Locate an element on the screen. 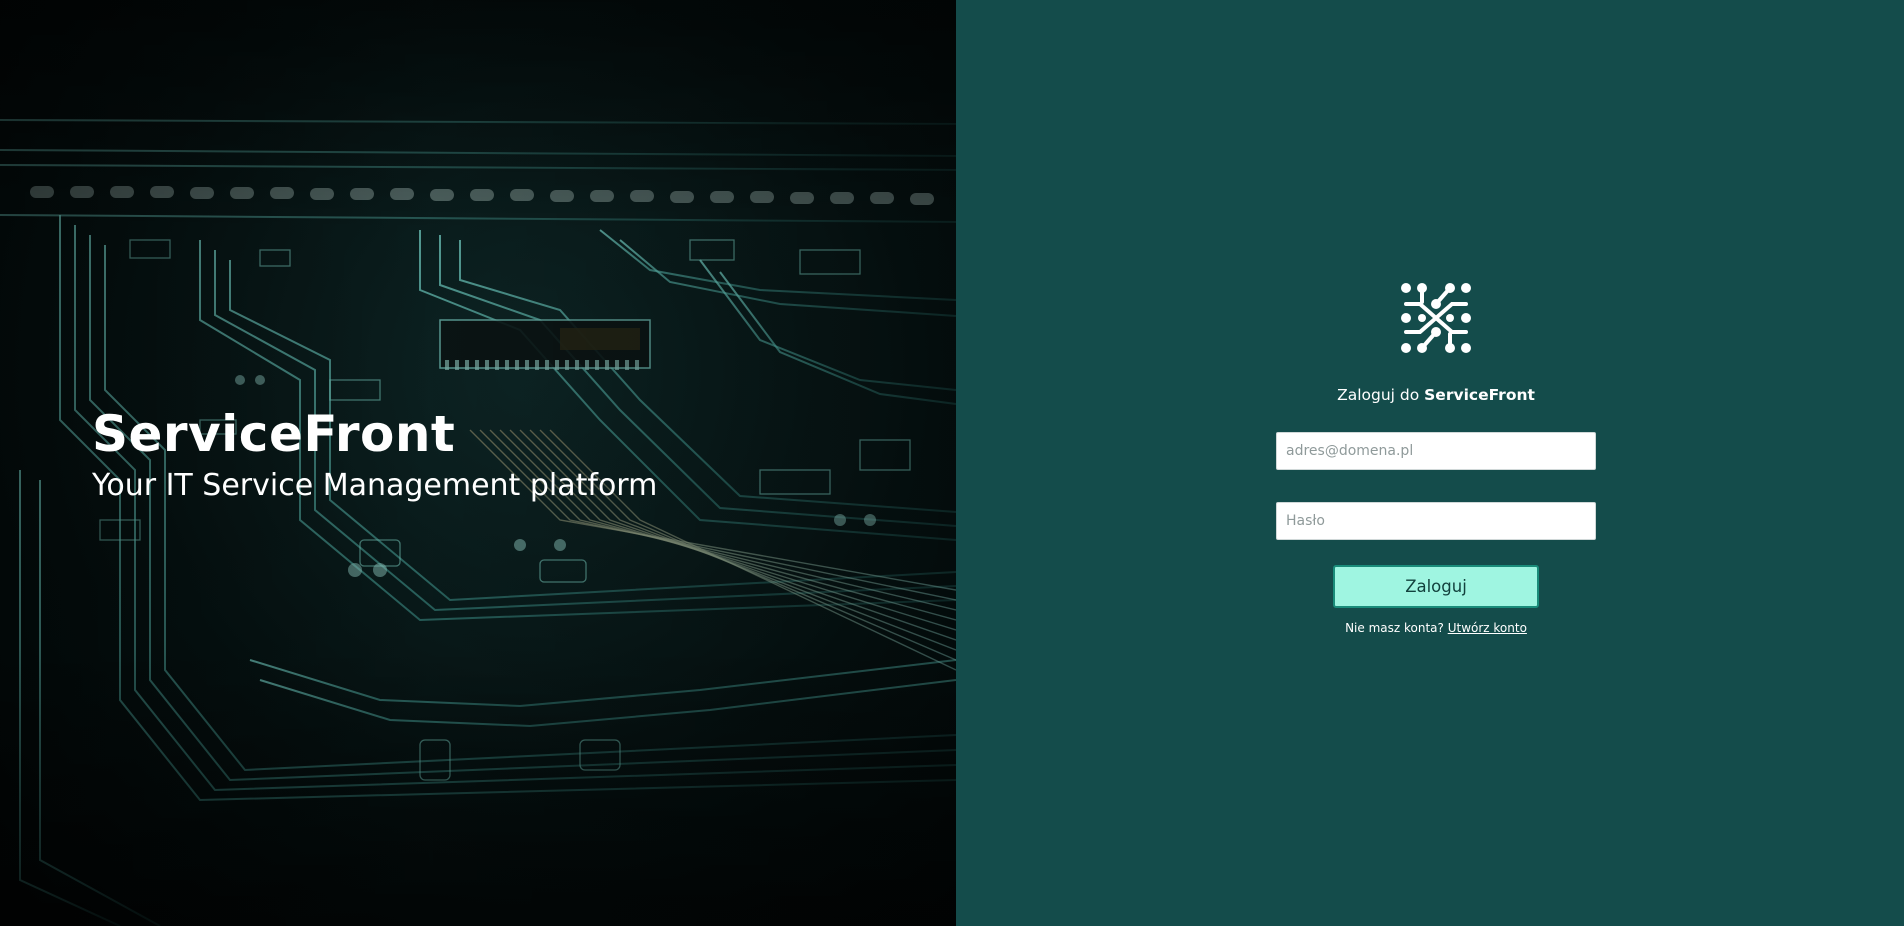  signup-prompt-text: Nie masz konta? is located at coordinates (1396, 628).